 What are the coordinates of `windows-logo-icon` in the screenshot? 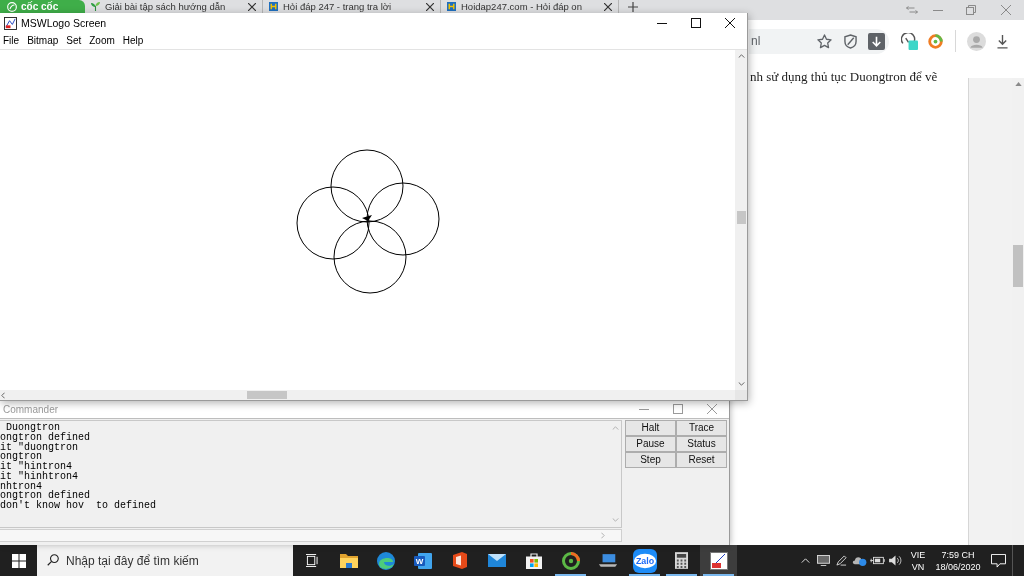 It's located at (18, 560).